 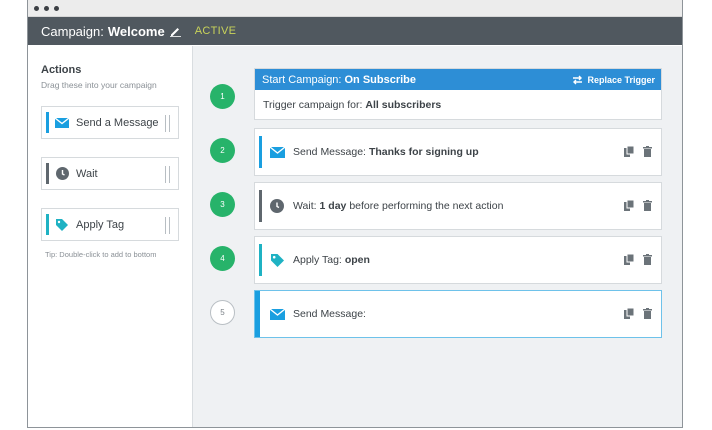 What do you see at coordinates (317, 260) in the screenshot?
I see `action-type-label: Apply Tag:` at bounding box center [317, 260].